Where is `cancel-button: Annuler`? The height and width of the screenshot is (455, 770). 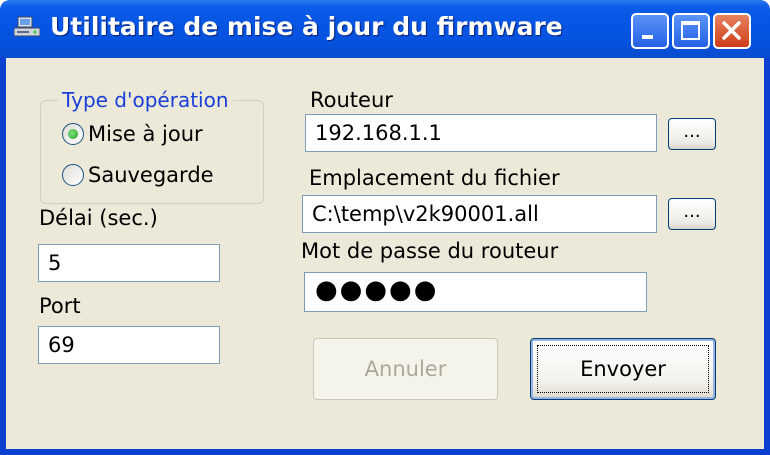 cancel-button: Annuler is located at coordinates (405, 369).